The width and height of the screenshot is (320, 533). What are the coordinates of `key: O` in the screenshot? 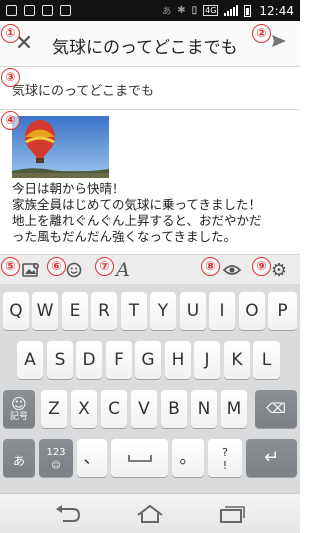 It's located at (252, 311).